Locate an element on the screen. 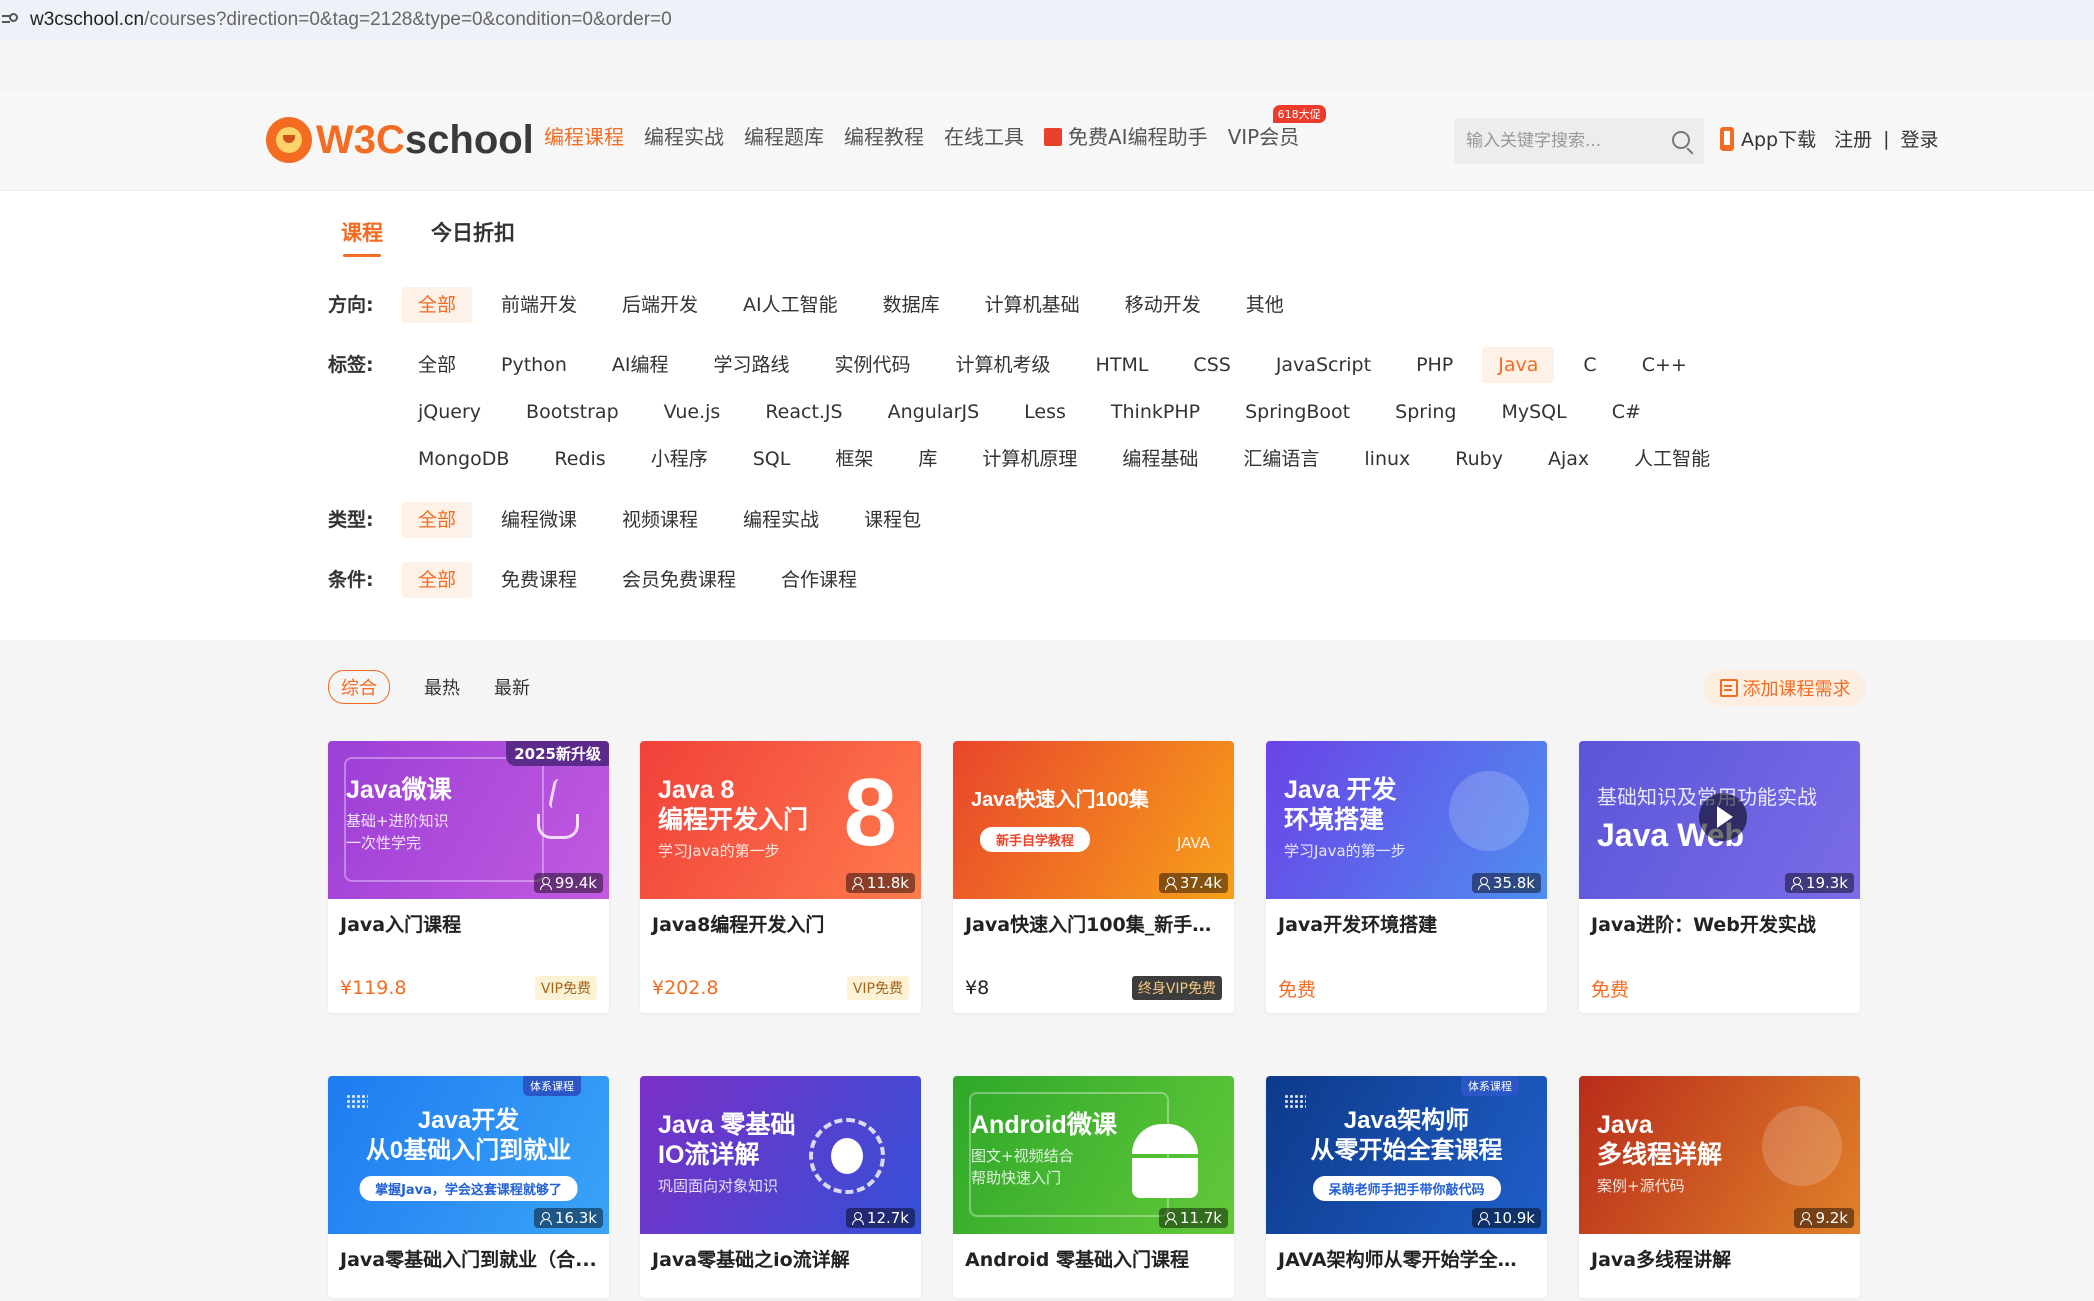 This screenshot has height=1301, width=2094. tab-today-discount: 今日折扣 is located at coordinates (473, 237).